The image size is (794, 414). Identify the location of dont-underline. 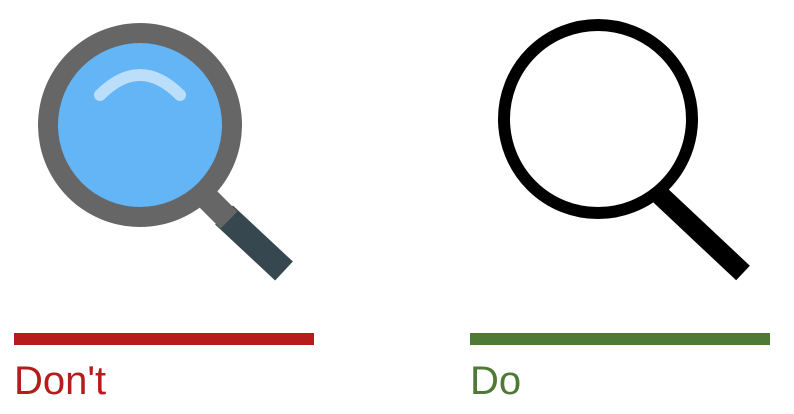
(164, 339).